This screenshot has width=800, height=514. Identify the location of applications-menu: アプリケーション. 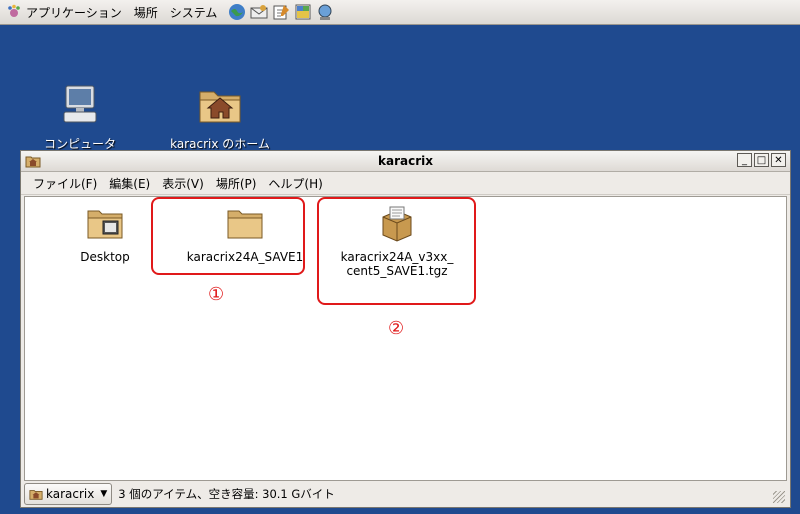
(64, 12).